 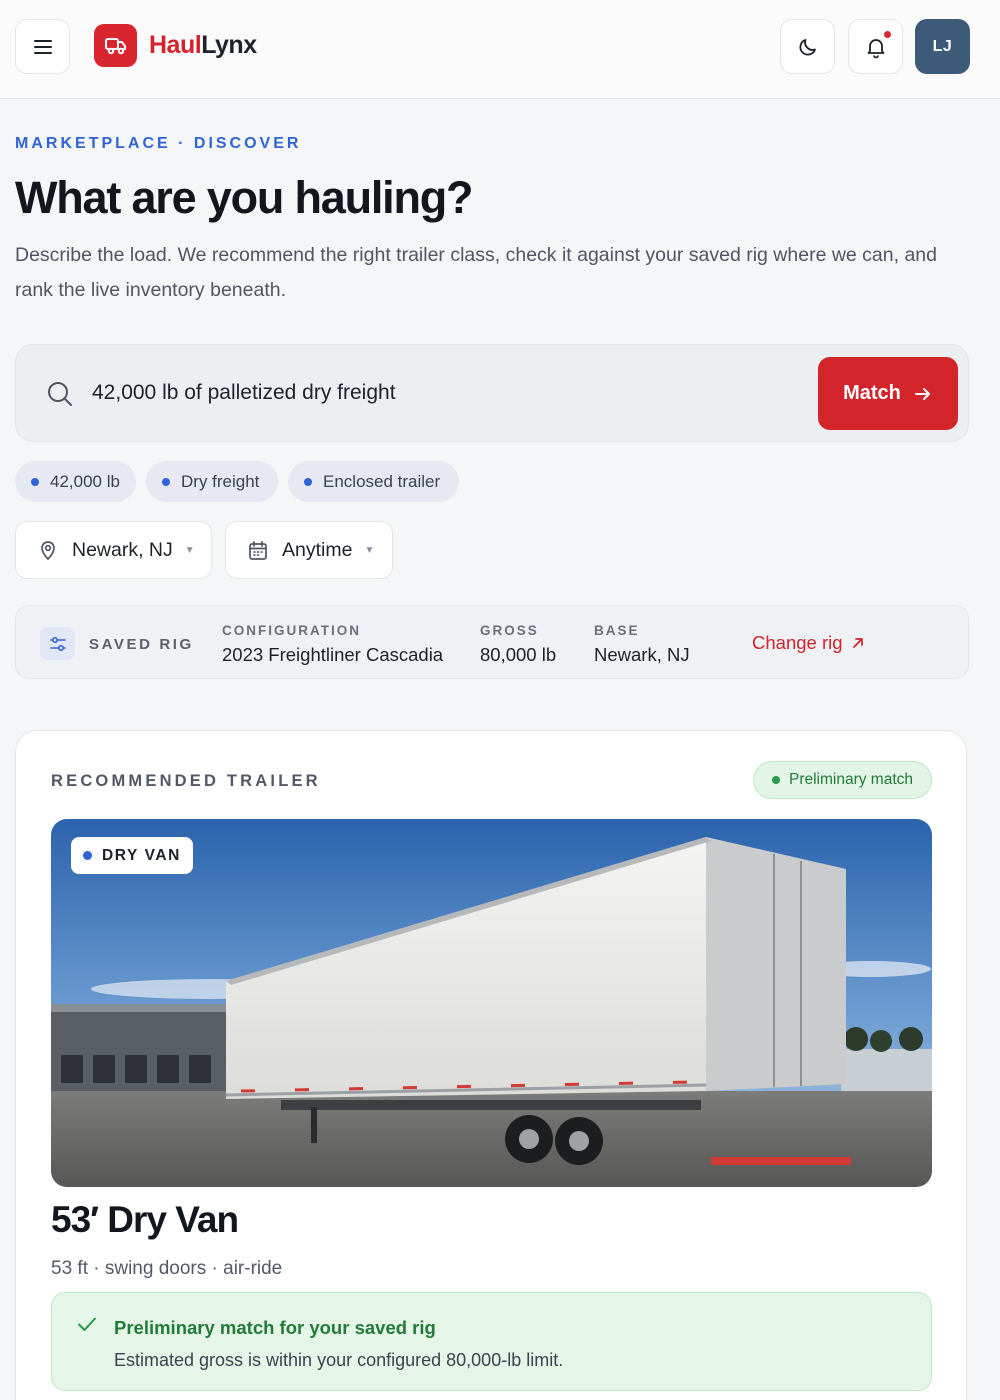 I want to click on type-dot, so click(x=87, y=855).